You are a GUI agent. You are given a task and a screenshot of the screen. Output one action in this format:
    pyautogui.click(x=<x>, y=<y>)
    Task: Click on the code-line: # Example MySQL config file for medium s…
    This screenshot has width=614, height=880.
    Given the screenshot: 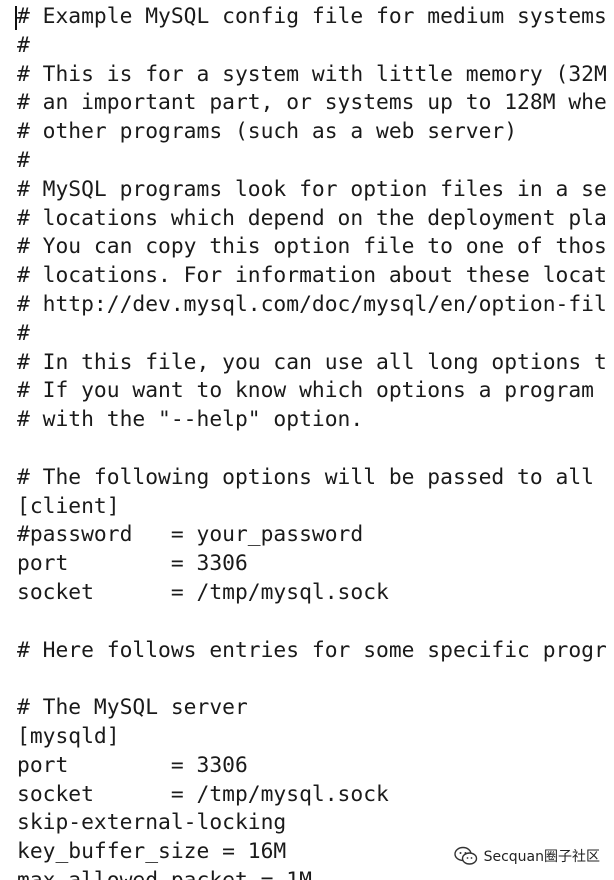 What is the action you would take?
    pyautogui.click(x=312, y=16)
    